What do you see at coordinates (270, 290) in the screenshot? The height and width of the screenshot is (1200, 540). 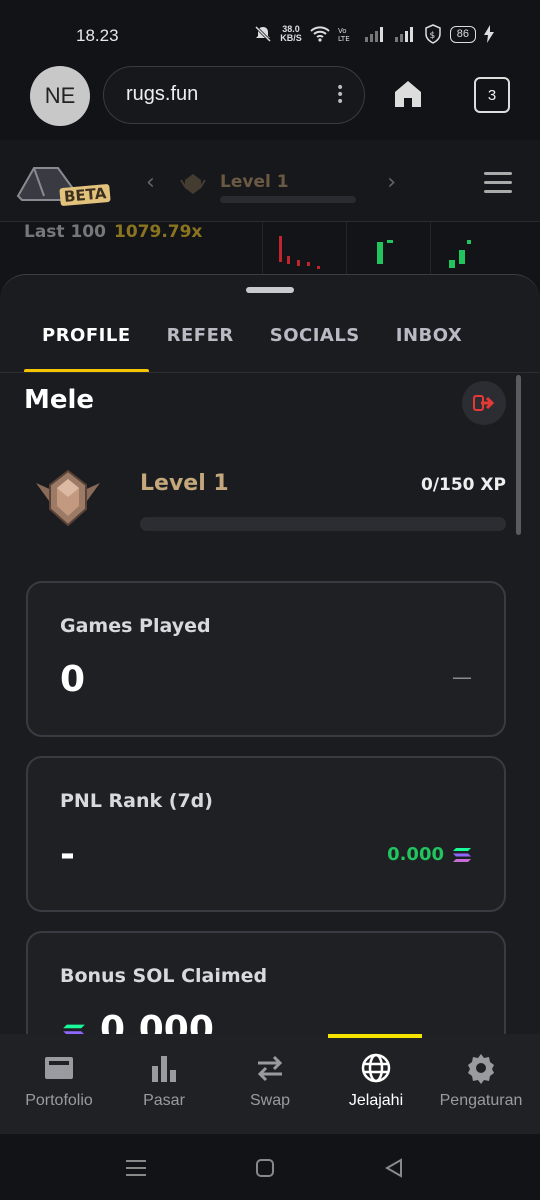 I see `sheet-drag-handle` at bounding box center [270, 290].